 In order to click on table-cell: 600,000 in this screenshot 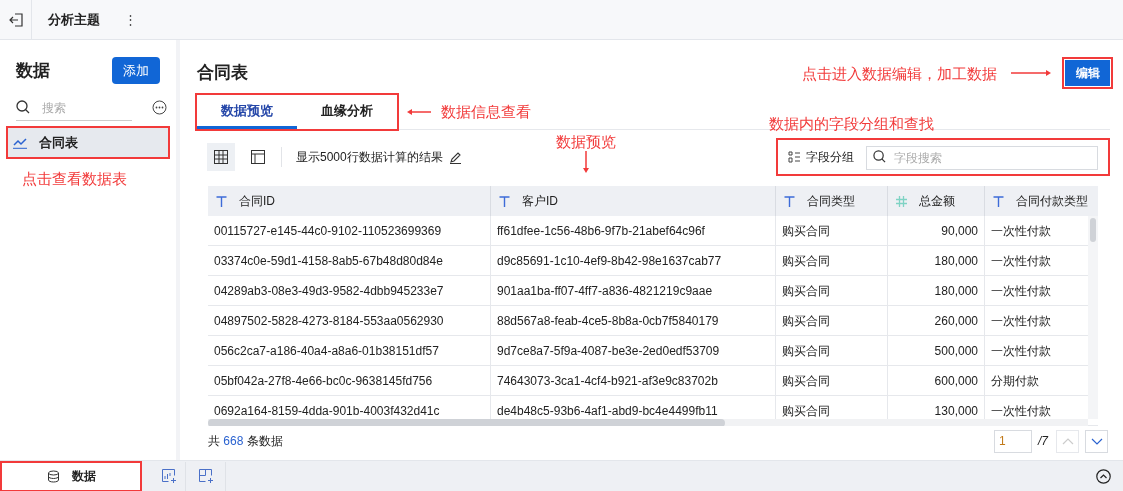, I will do `click(936, 380)`.